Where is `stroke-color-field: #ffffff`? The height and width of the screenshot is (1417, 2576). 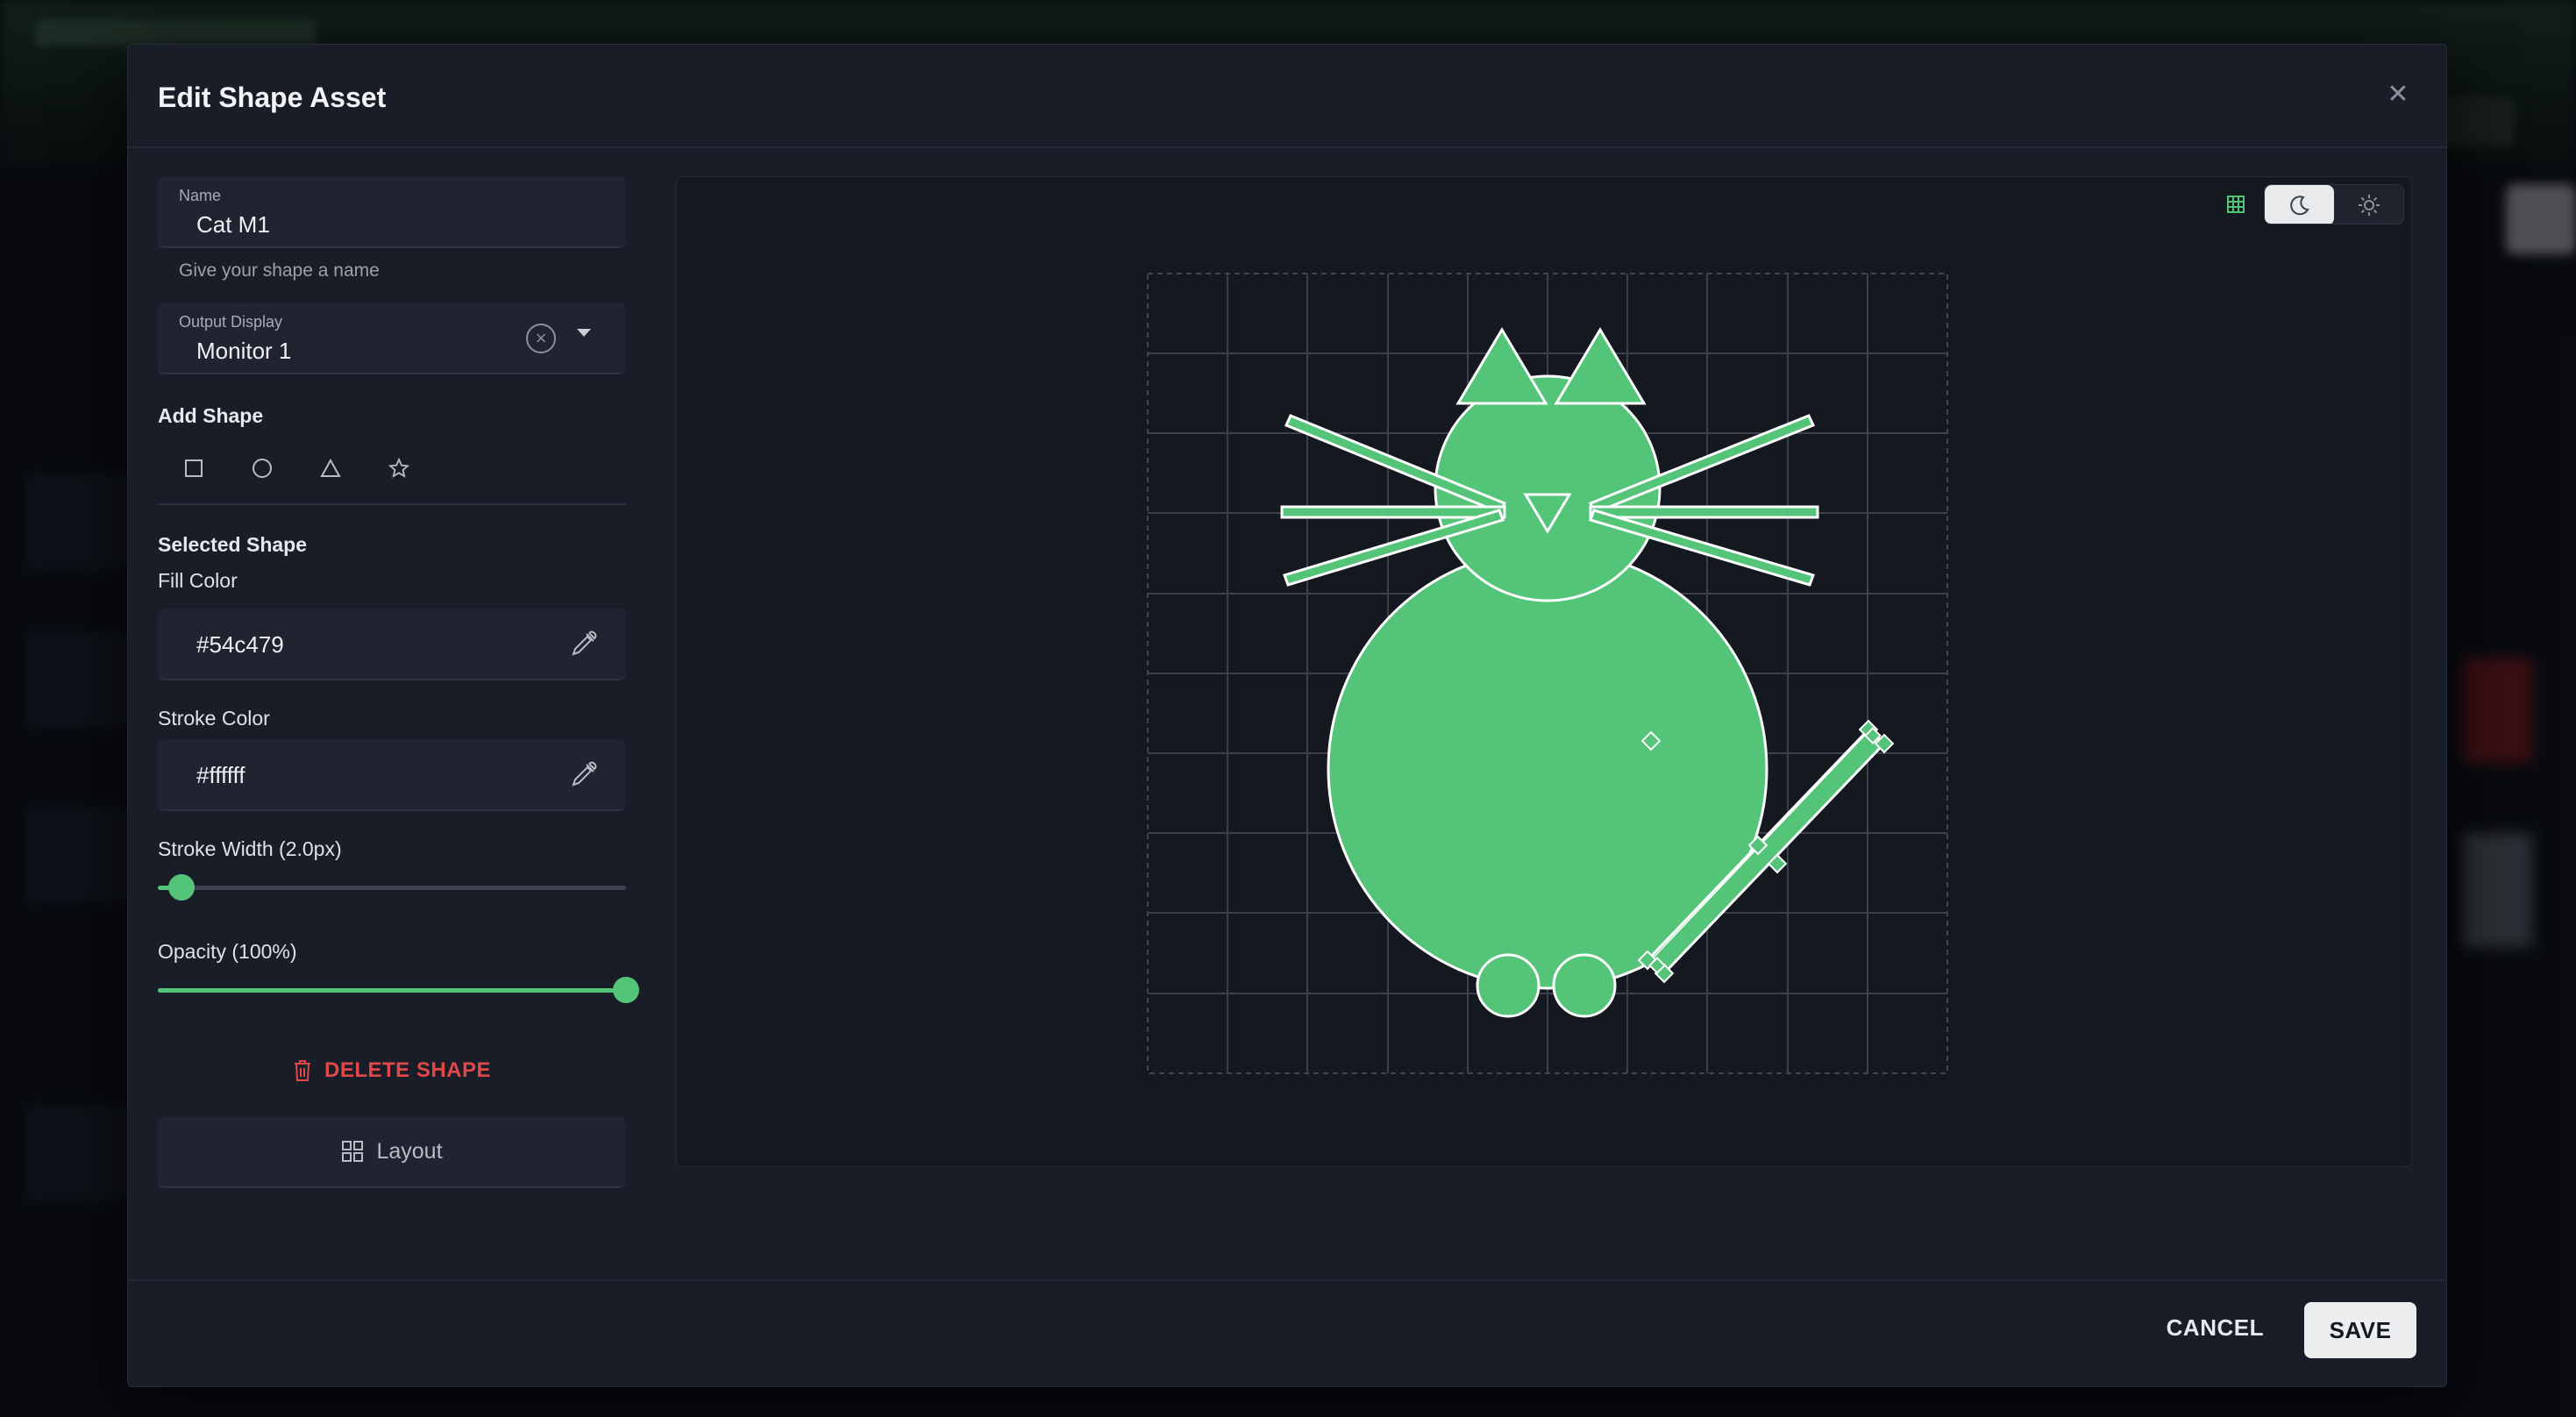 stroke-color-field: #ffffff is located at coordinates (392, 775).